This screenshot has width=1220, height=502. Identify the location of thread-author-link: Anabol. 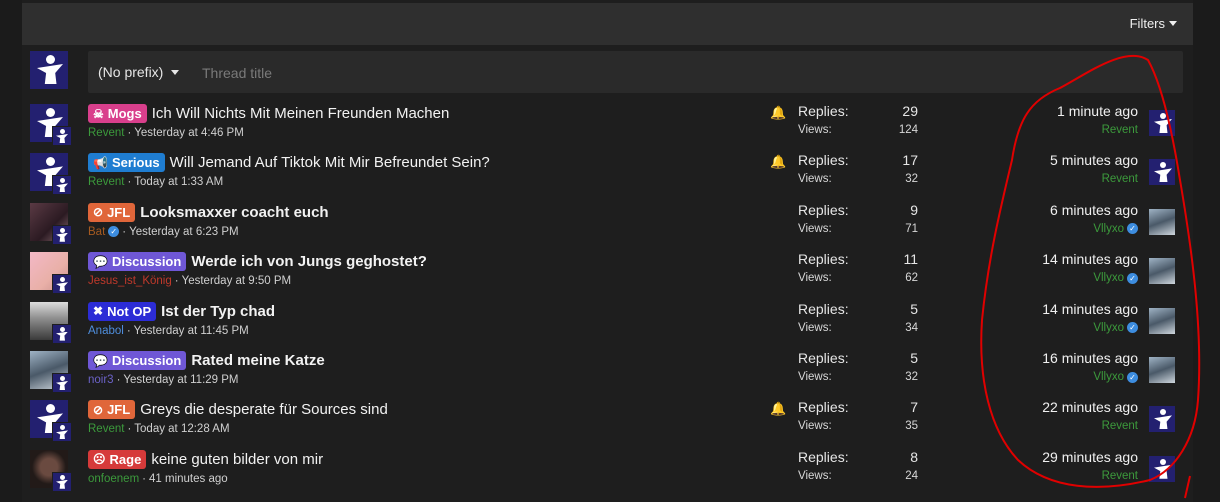
(106, 331).